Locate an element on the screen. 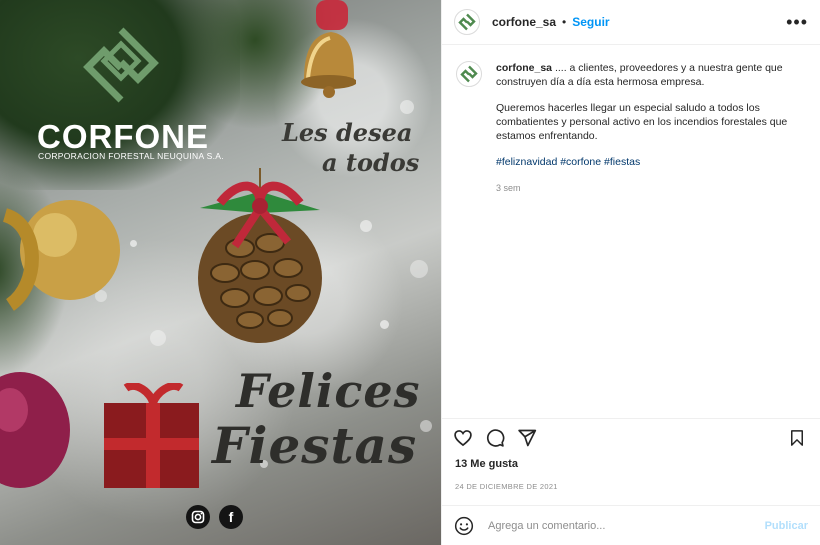 This screenshot has height=545, width=820. hashtag-link: #corfone is located at coordinates (580, 162).